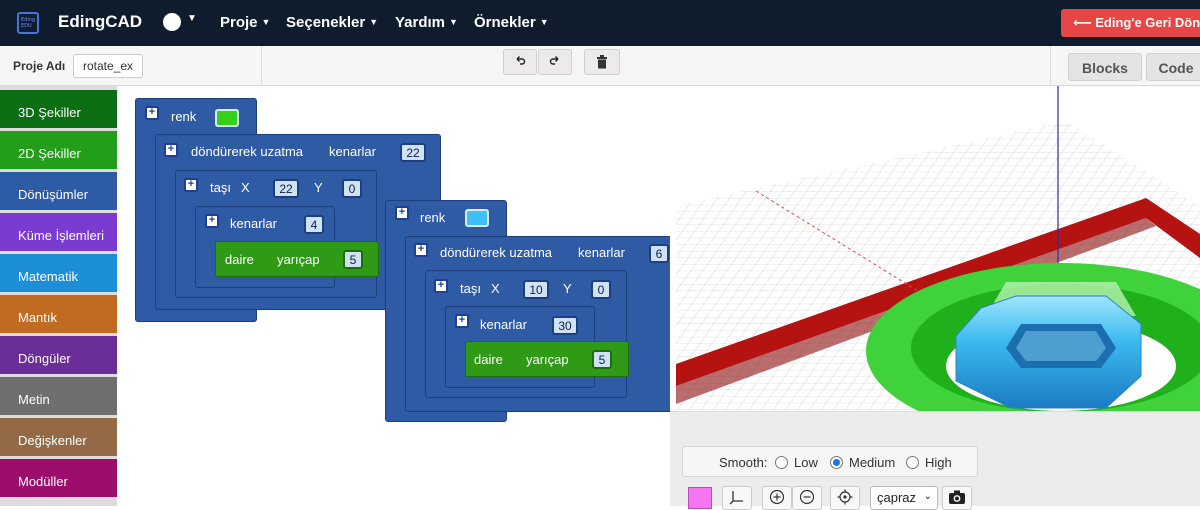 This screenshot has height=510, width=1200. Describe the element at coordinates (58, 191) in the screenshot. I see `category-transforms: Dönüşümler` at that location.